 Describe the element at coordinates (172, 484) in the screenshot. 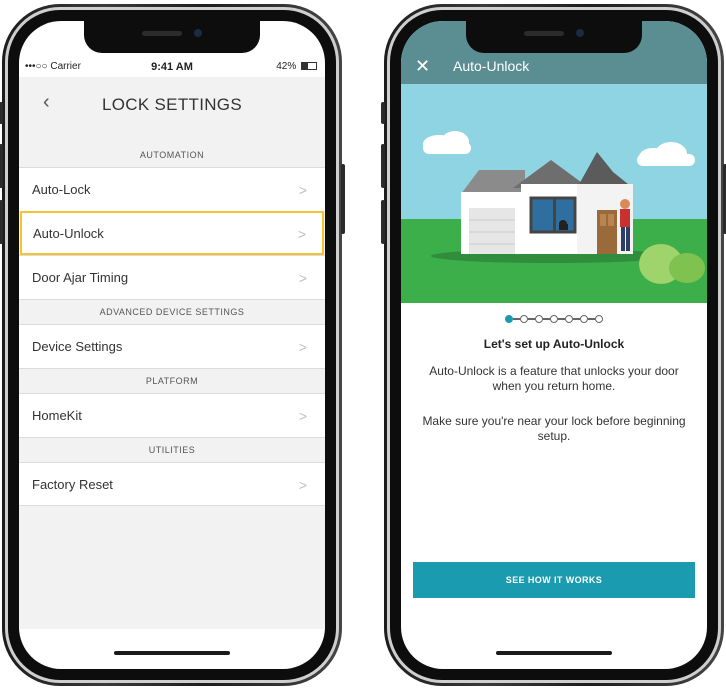

I see `settings-row-factory-reset: Factory Reset >` at that location.